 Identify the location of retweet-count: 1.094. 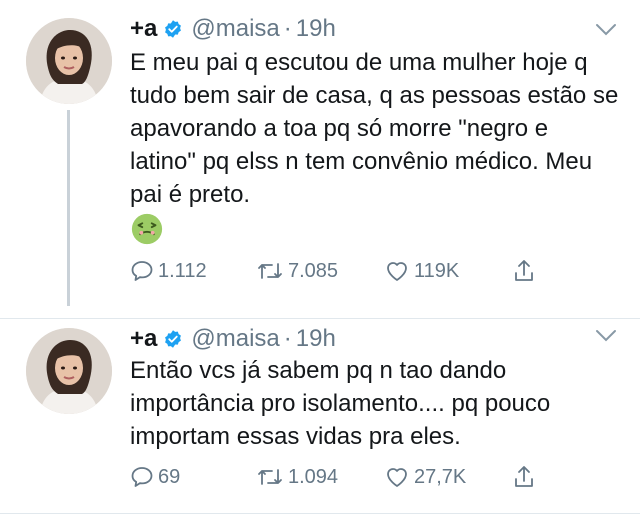
(313, 476).